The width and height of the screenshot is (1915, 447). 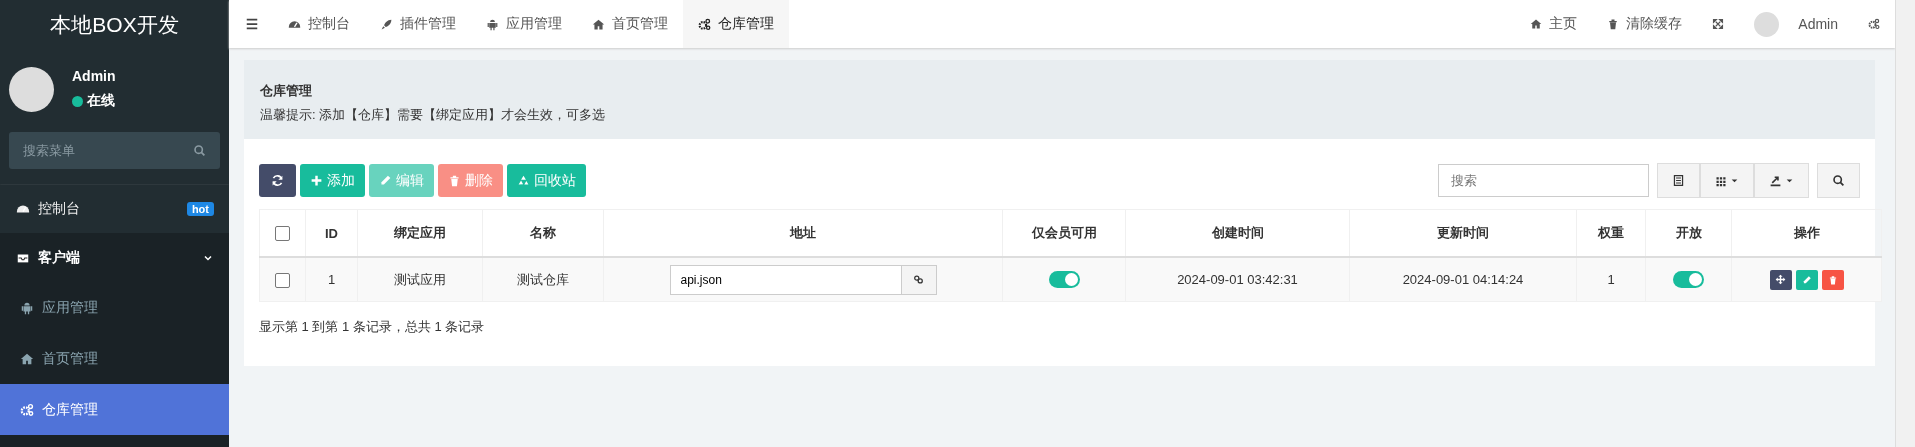 What do you see at coordinates (736, 24) in the screenshot?
I see `nav-tab: 仓库管理` at bounding box center [736, 24].